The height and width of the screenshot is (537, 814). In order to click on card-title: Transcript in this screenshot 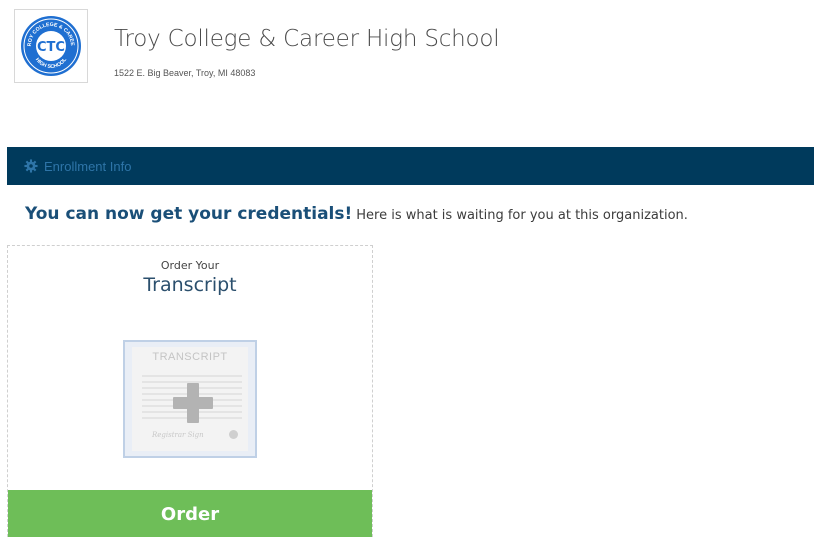, I will do `click(190, 285)`.